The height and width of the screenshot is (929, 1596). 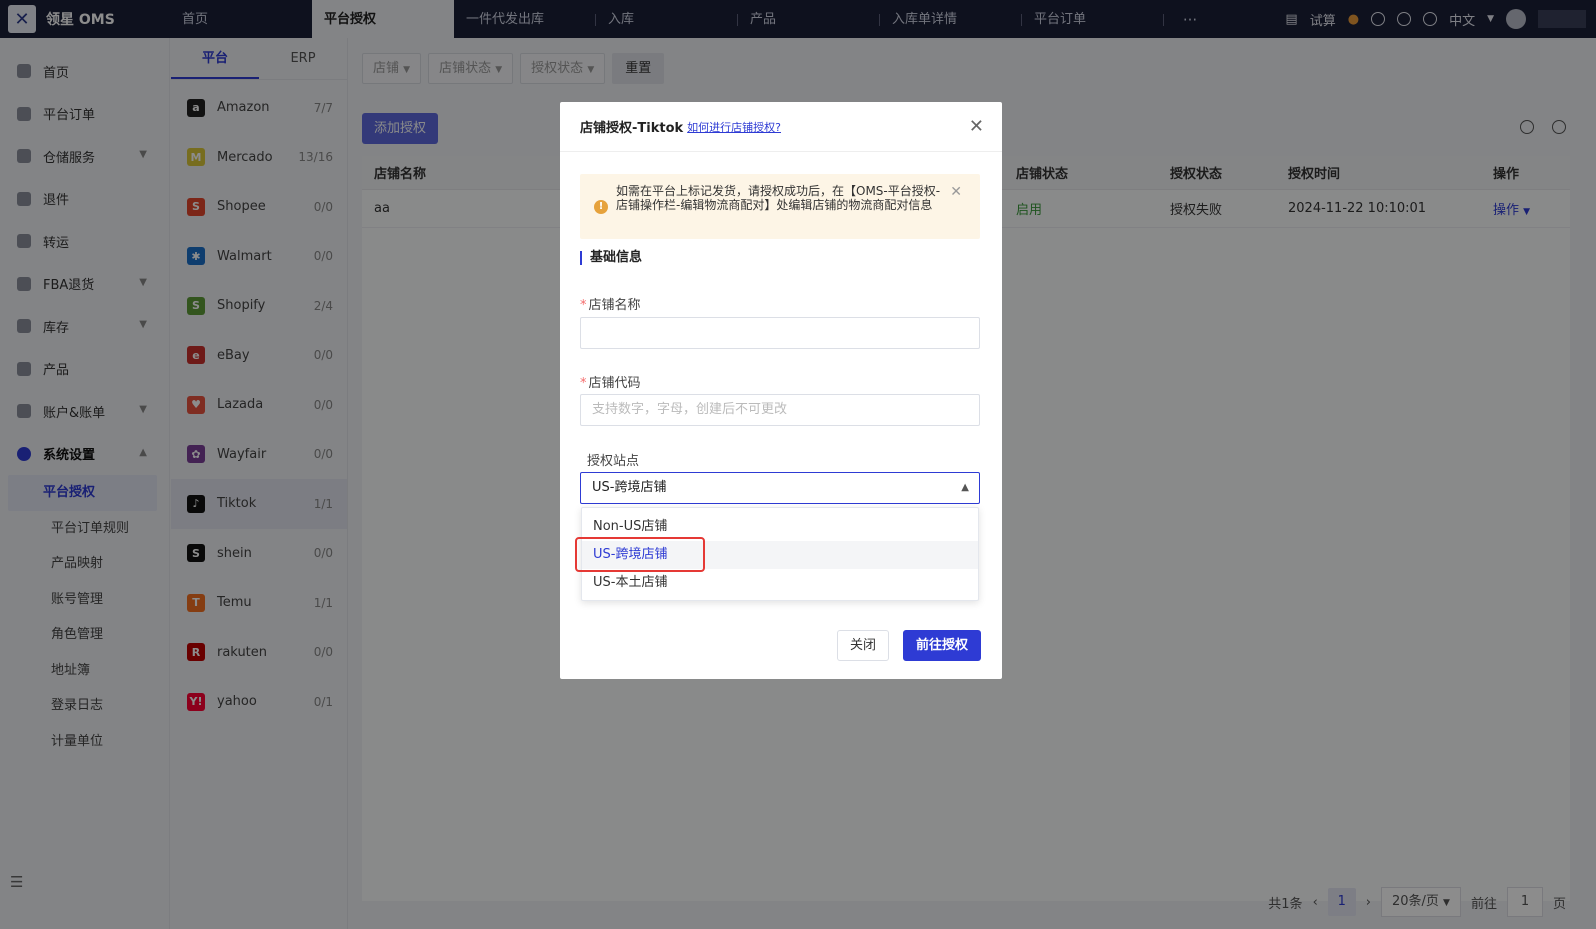 I want to click on shop-name-label: * 店铺名称, so click(x=610, y=303).